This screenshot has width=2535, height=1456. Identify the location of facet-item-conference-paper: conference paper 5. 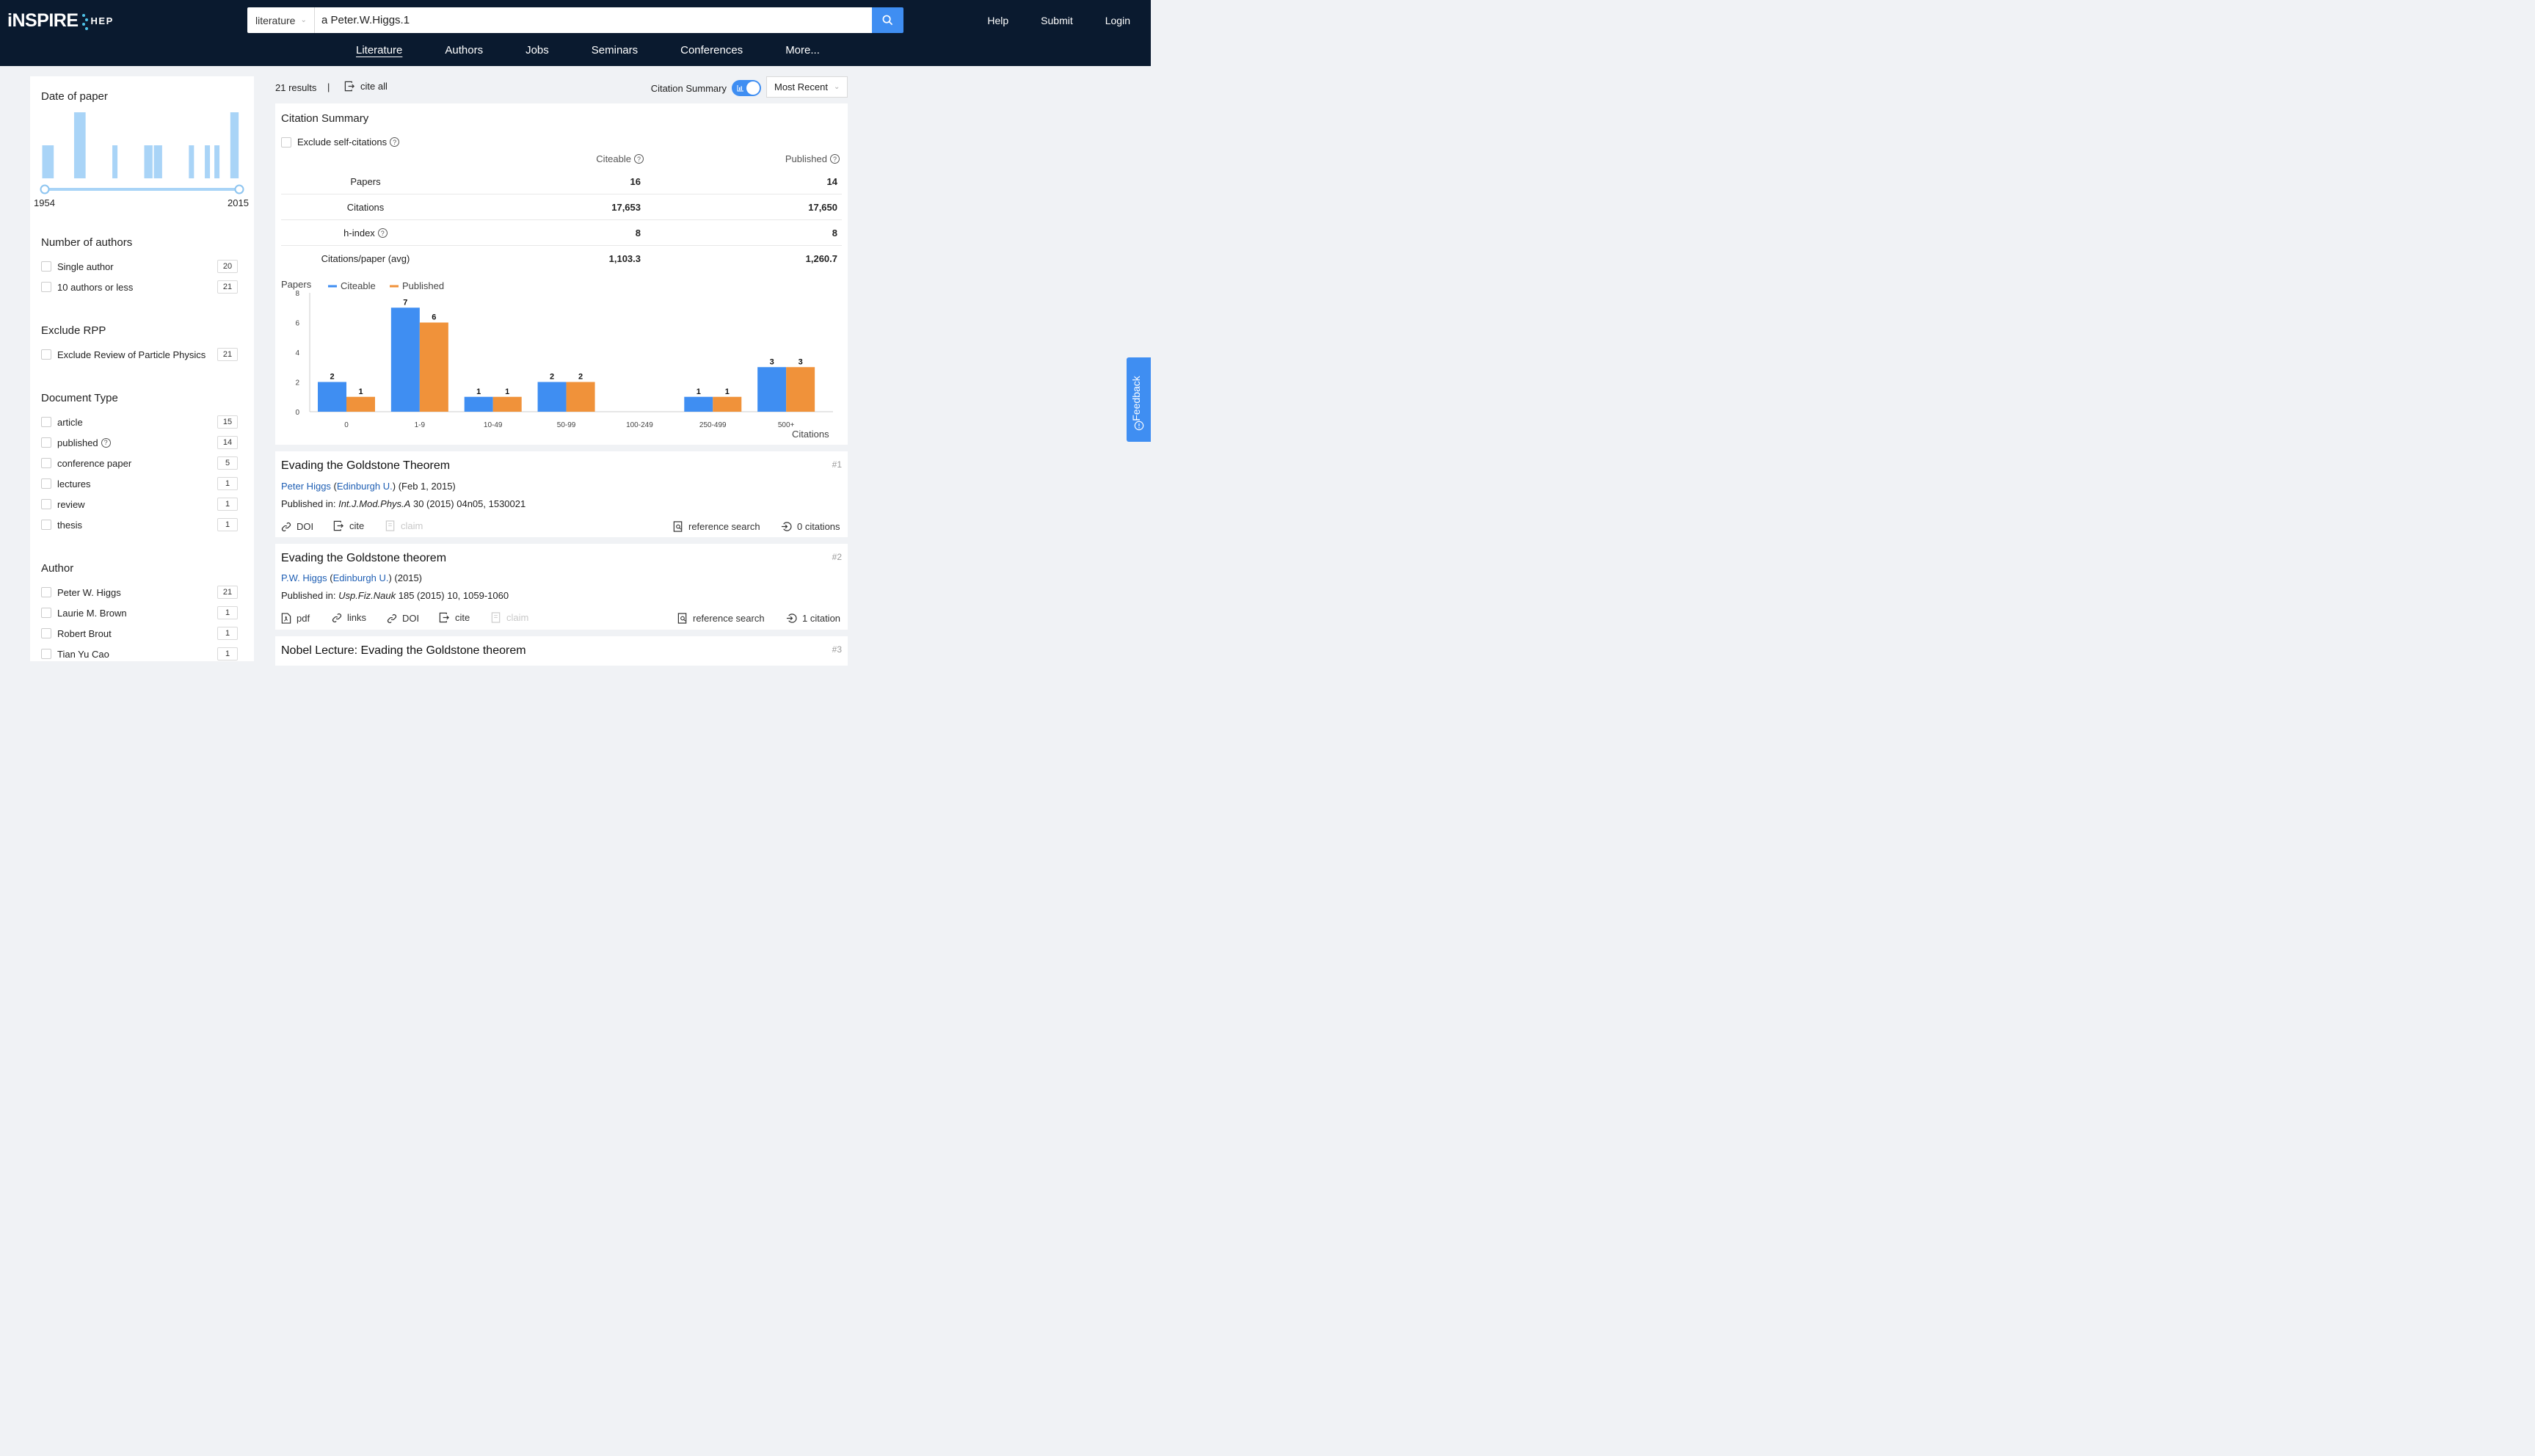
(139, 463).